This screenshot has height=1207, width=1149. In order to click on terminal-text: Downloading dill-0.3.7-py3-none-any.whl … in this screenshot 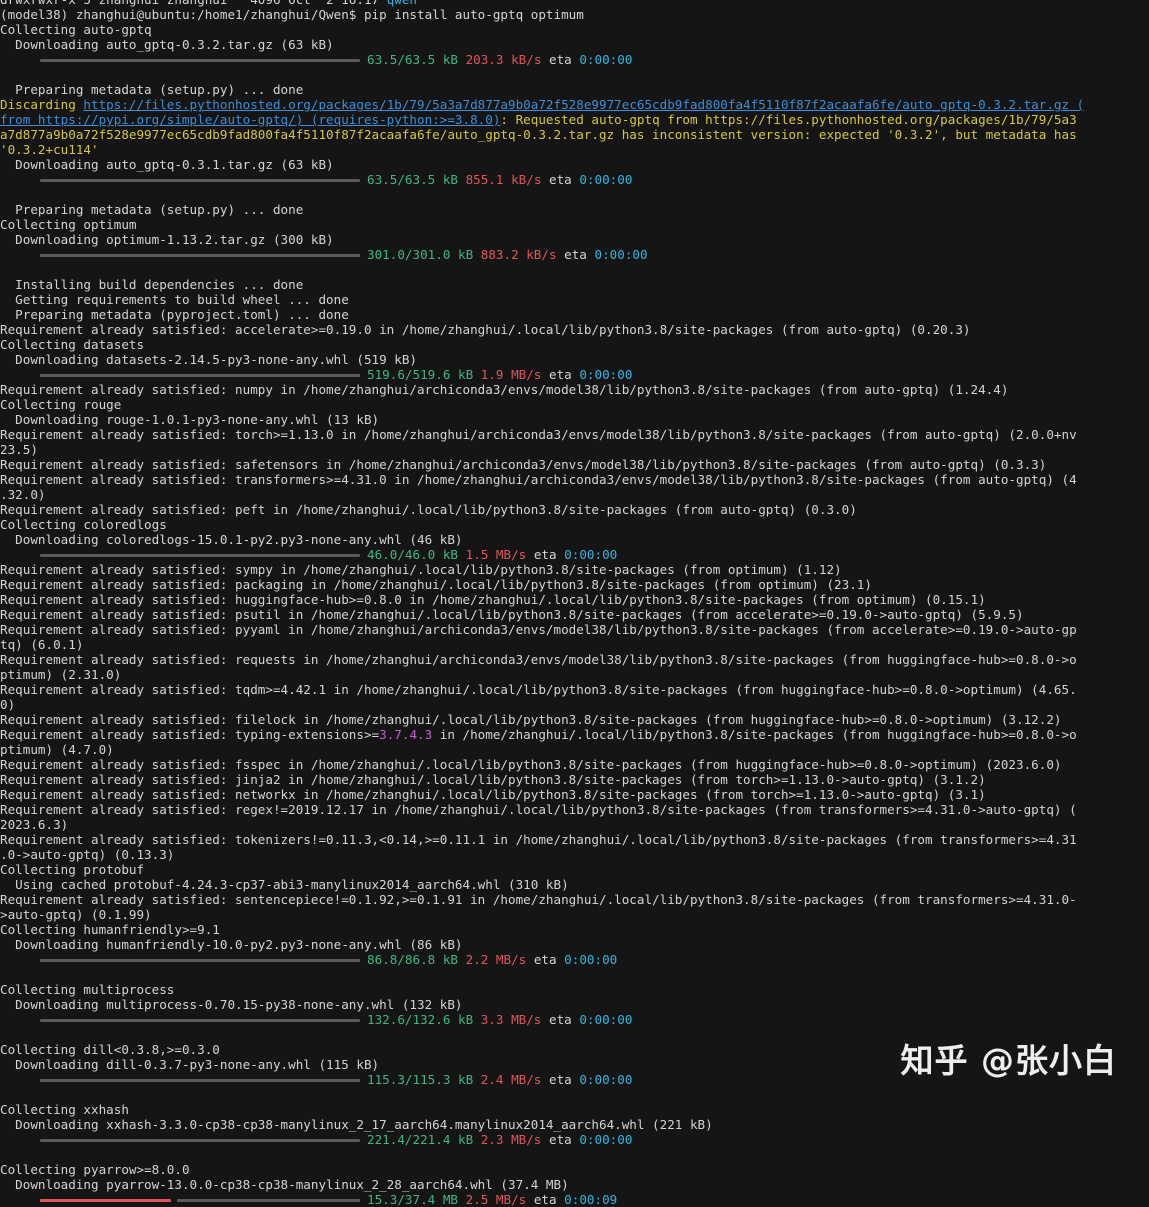, I will do `click(190, 1064)`.